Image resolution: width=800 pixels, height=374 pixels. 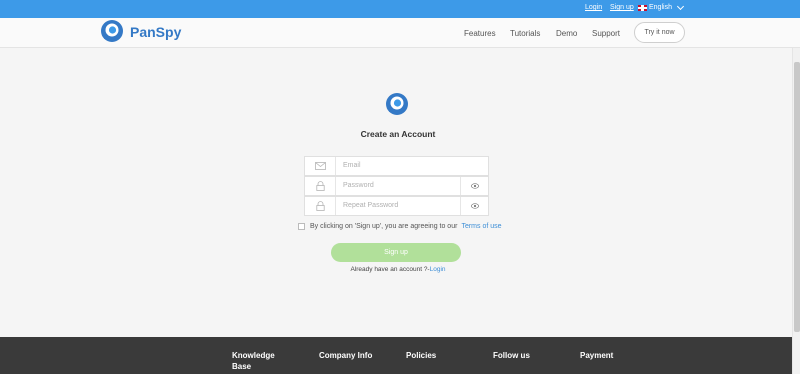 What do you see at coordinates (253, 361) in the screenshot?
I see `footer-knowledge-base: Knowledge Base` at bounding box center [253, 361].